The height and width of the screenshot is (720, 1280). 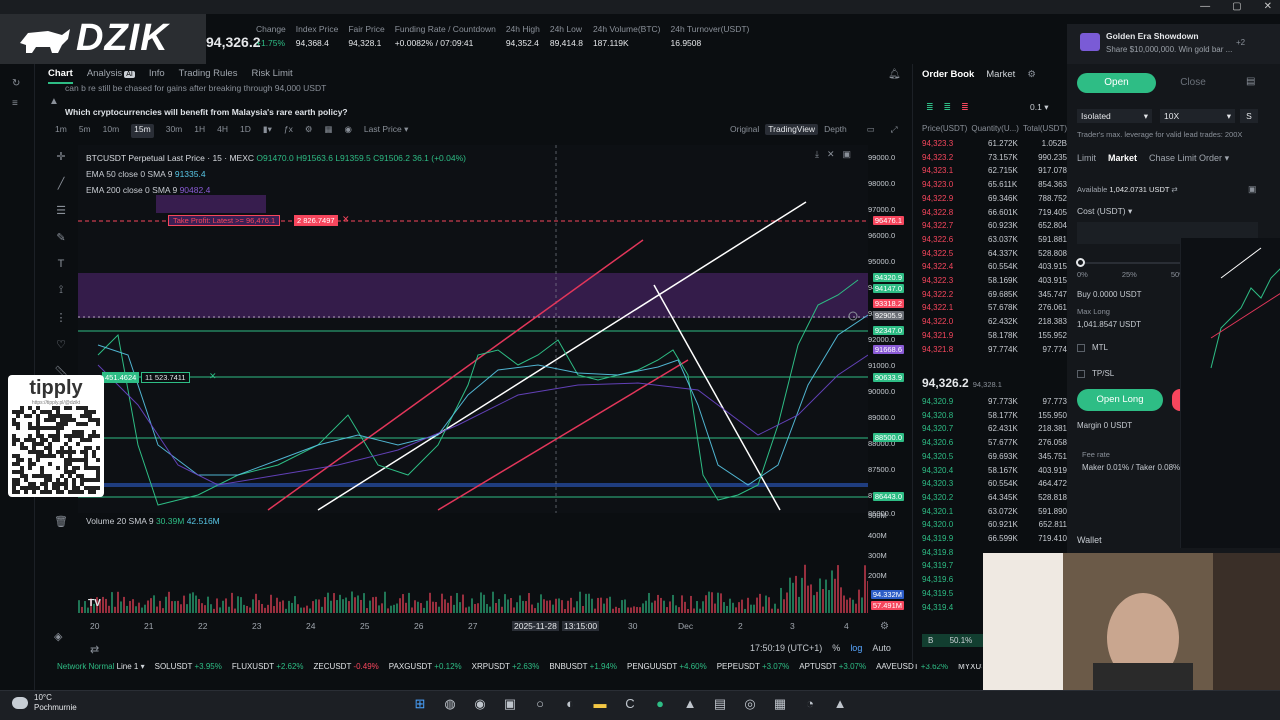 What do you see at coordinates (1039, 107) in the screenshot?
I see `tick-size-select: 0.1 ▾` at bounding box center [1039, 107].